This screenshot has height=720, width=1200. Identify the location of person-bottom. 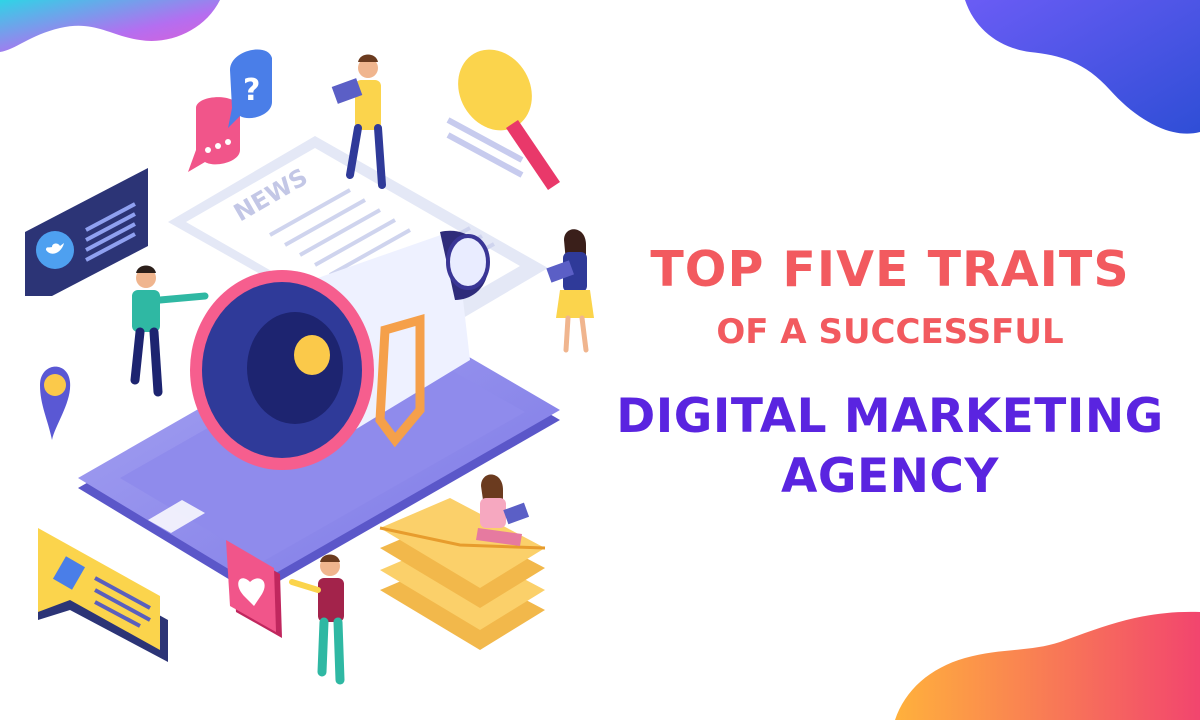
(317, 619).